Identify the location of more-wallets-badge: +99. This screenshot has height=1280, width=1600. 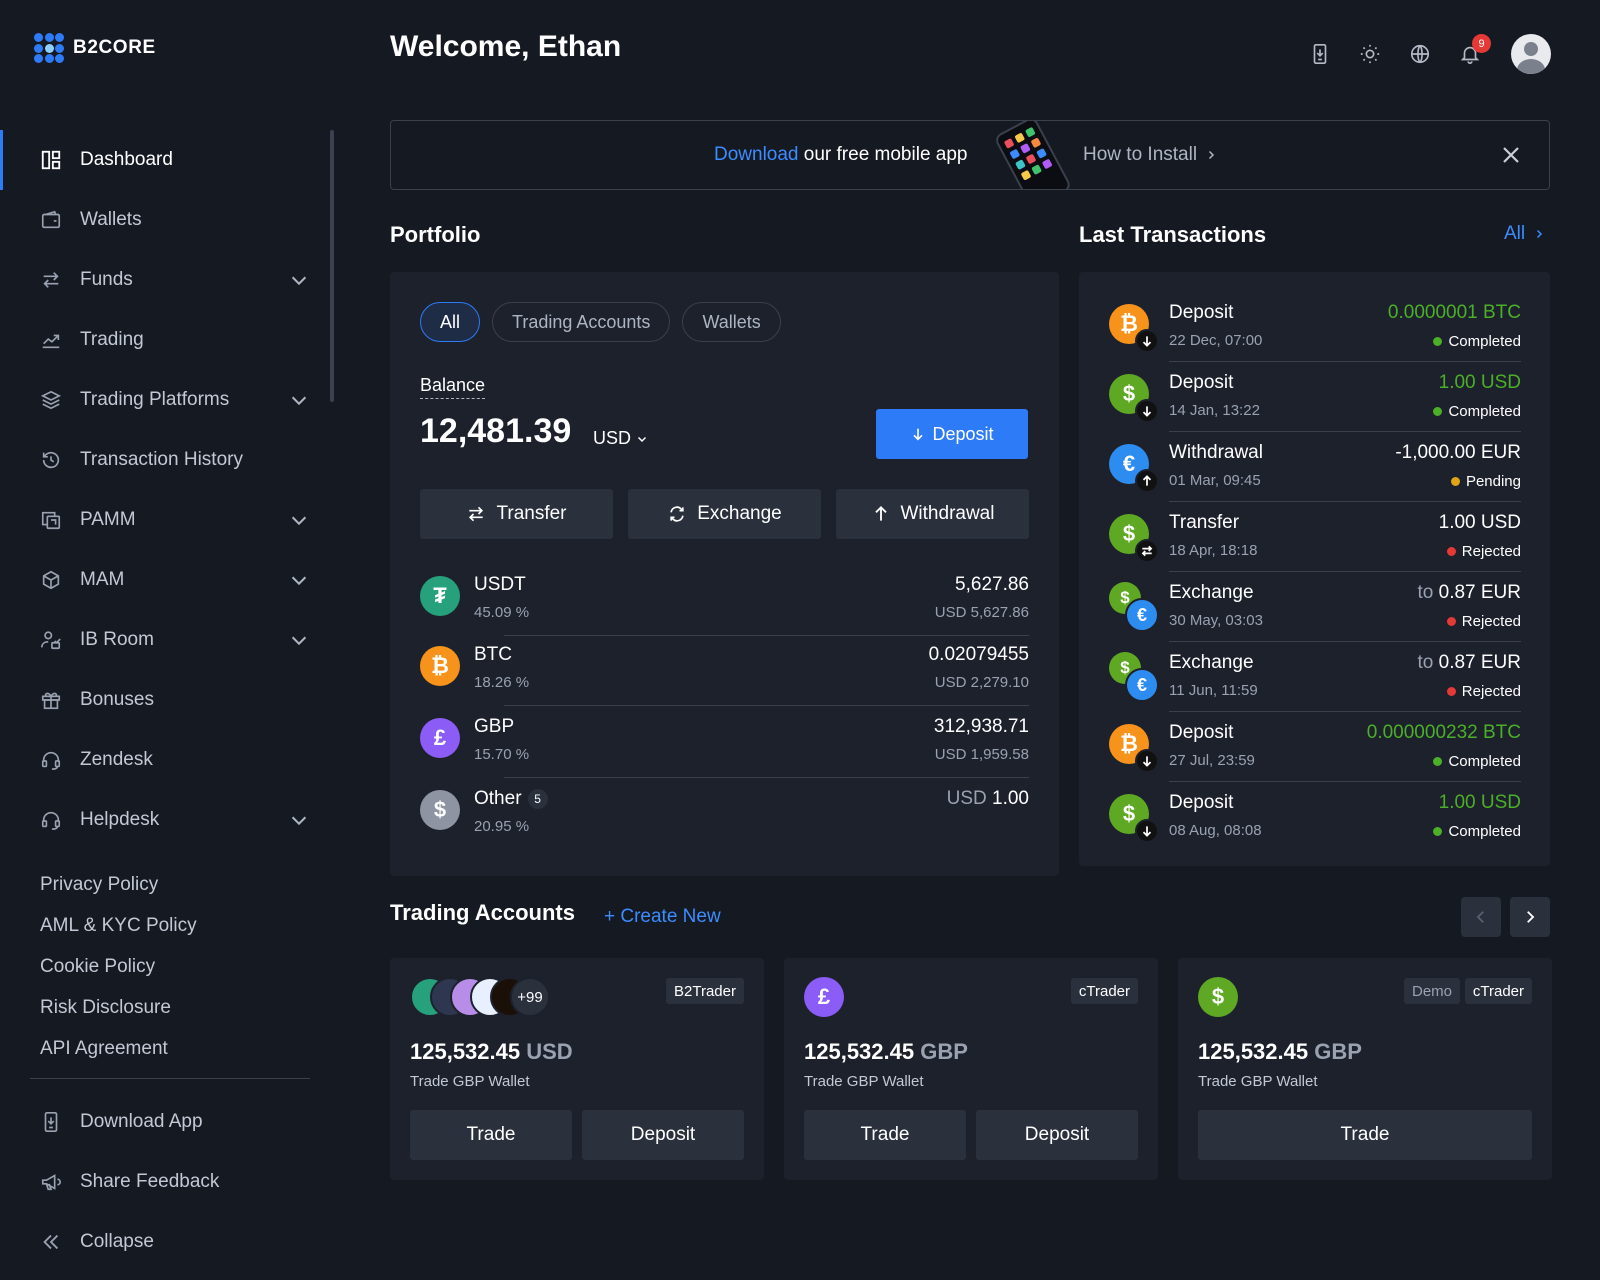
(530, 997).